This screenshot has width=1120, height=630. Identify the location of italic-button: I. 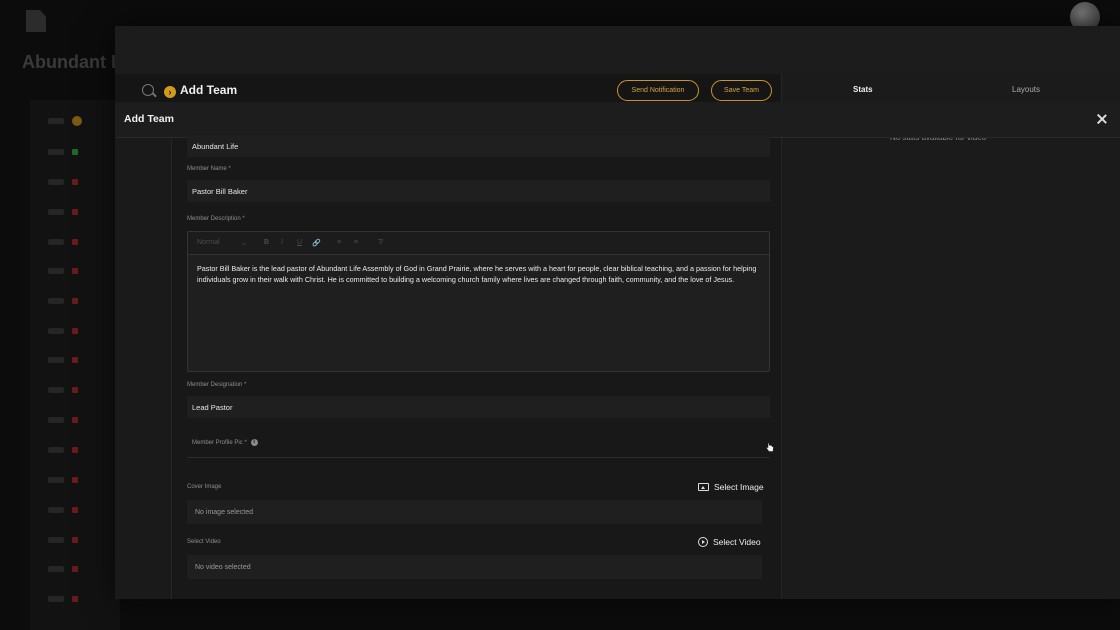
(282, 242).